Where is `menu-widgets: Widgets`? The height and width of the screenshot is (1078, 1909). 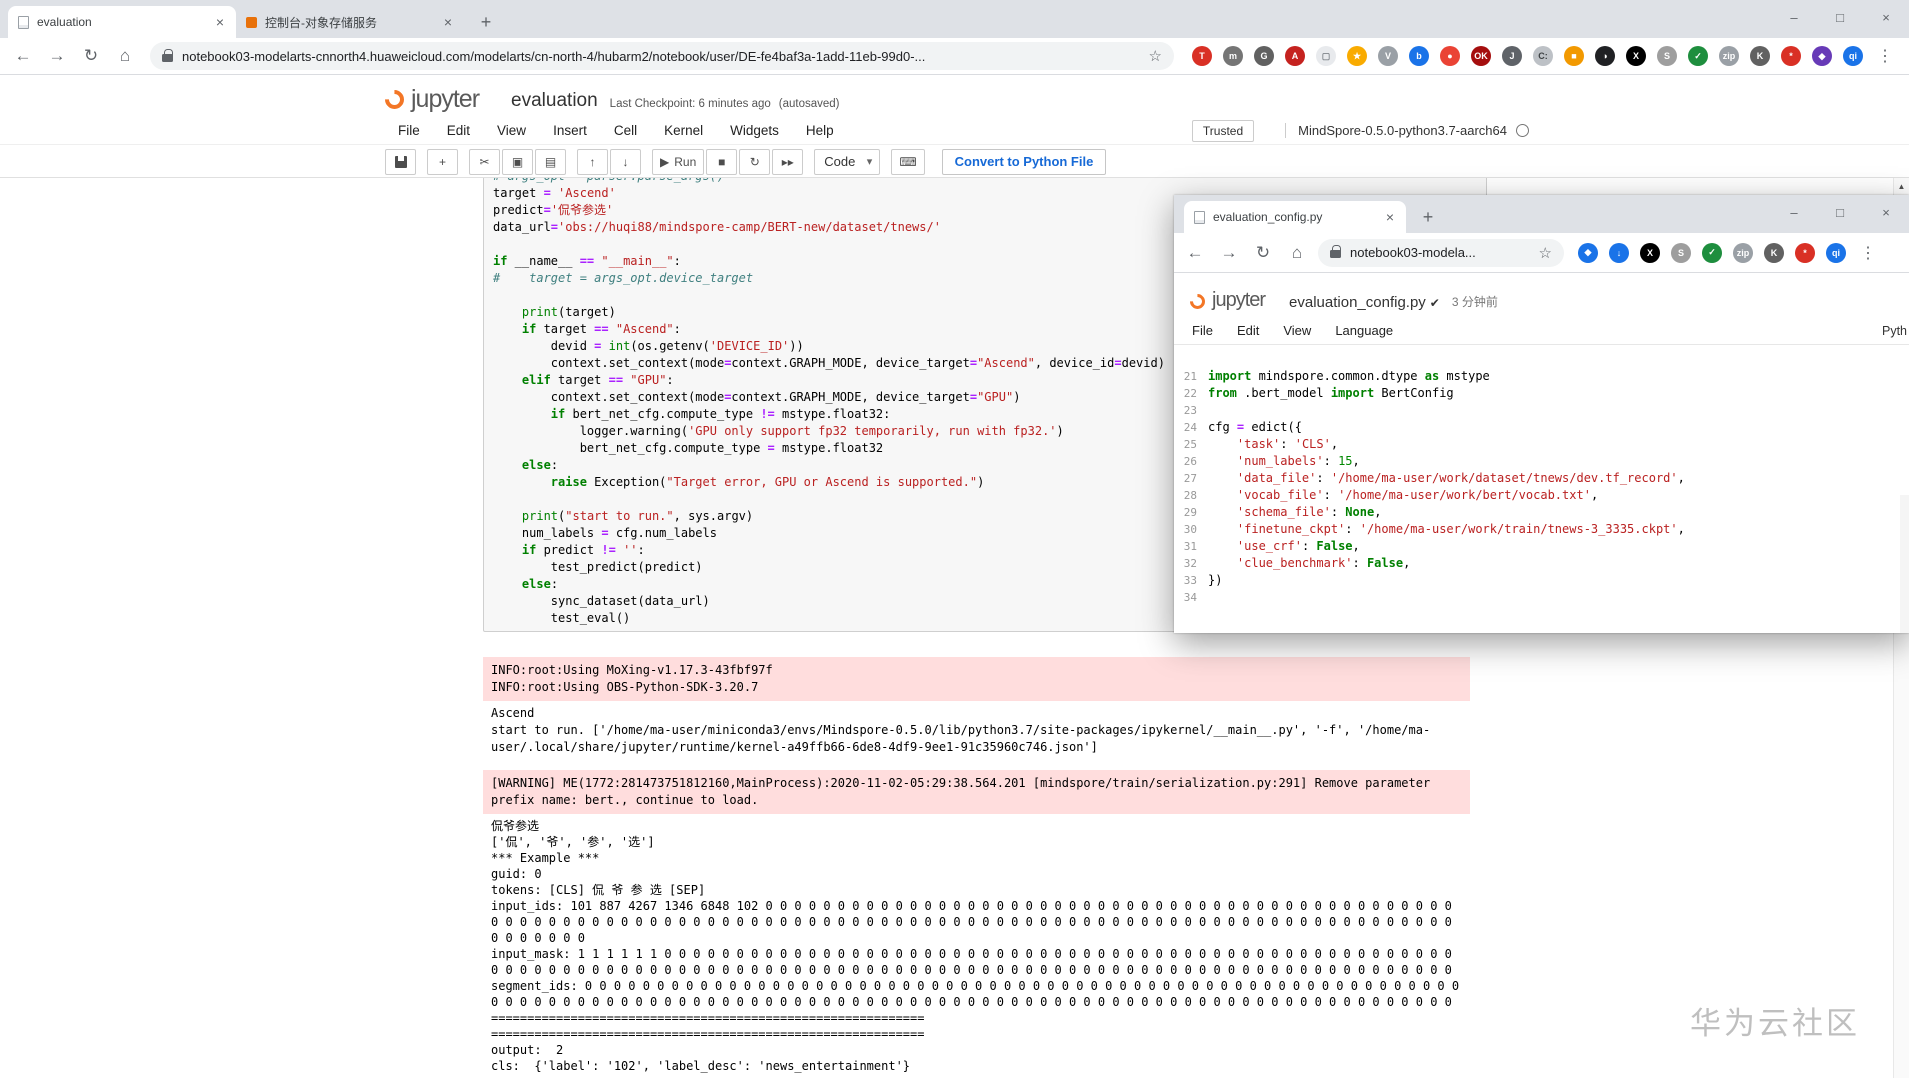 menu-widgets: Widgets is located at coordinates (754, 130).